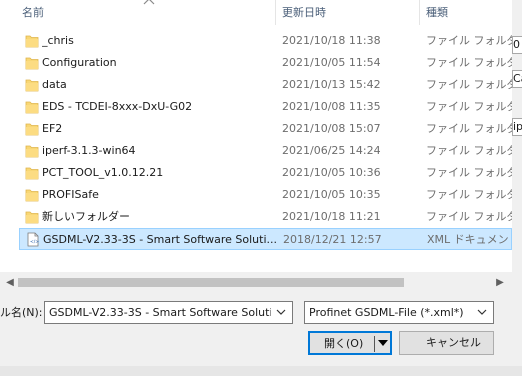 The image size is (522, 376). Describe the element at coordinates (374, 344) in the screenshot. I see `split-divider` at that location.